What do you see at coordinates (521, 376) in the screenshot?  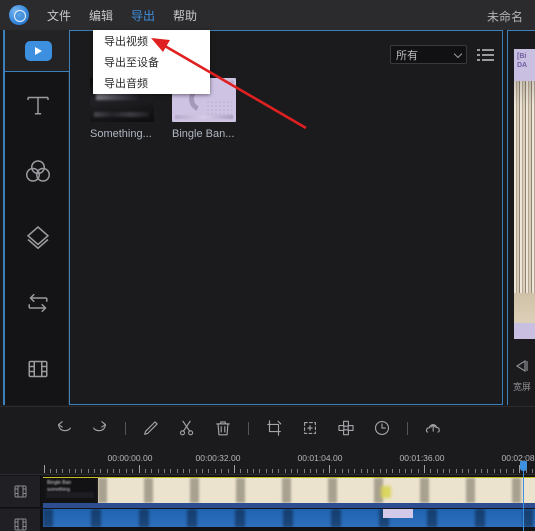 I see `preview-controls: 宽屏` at bounding box center [521, 376].